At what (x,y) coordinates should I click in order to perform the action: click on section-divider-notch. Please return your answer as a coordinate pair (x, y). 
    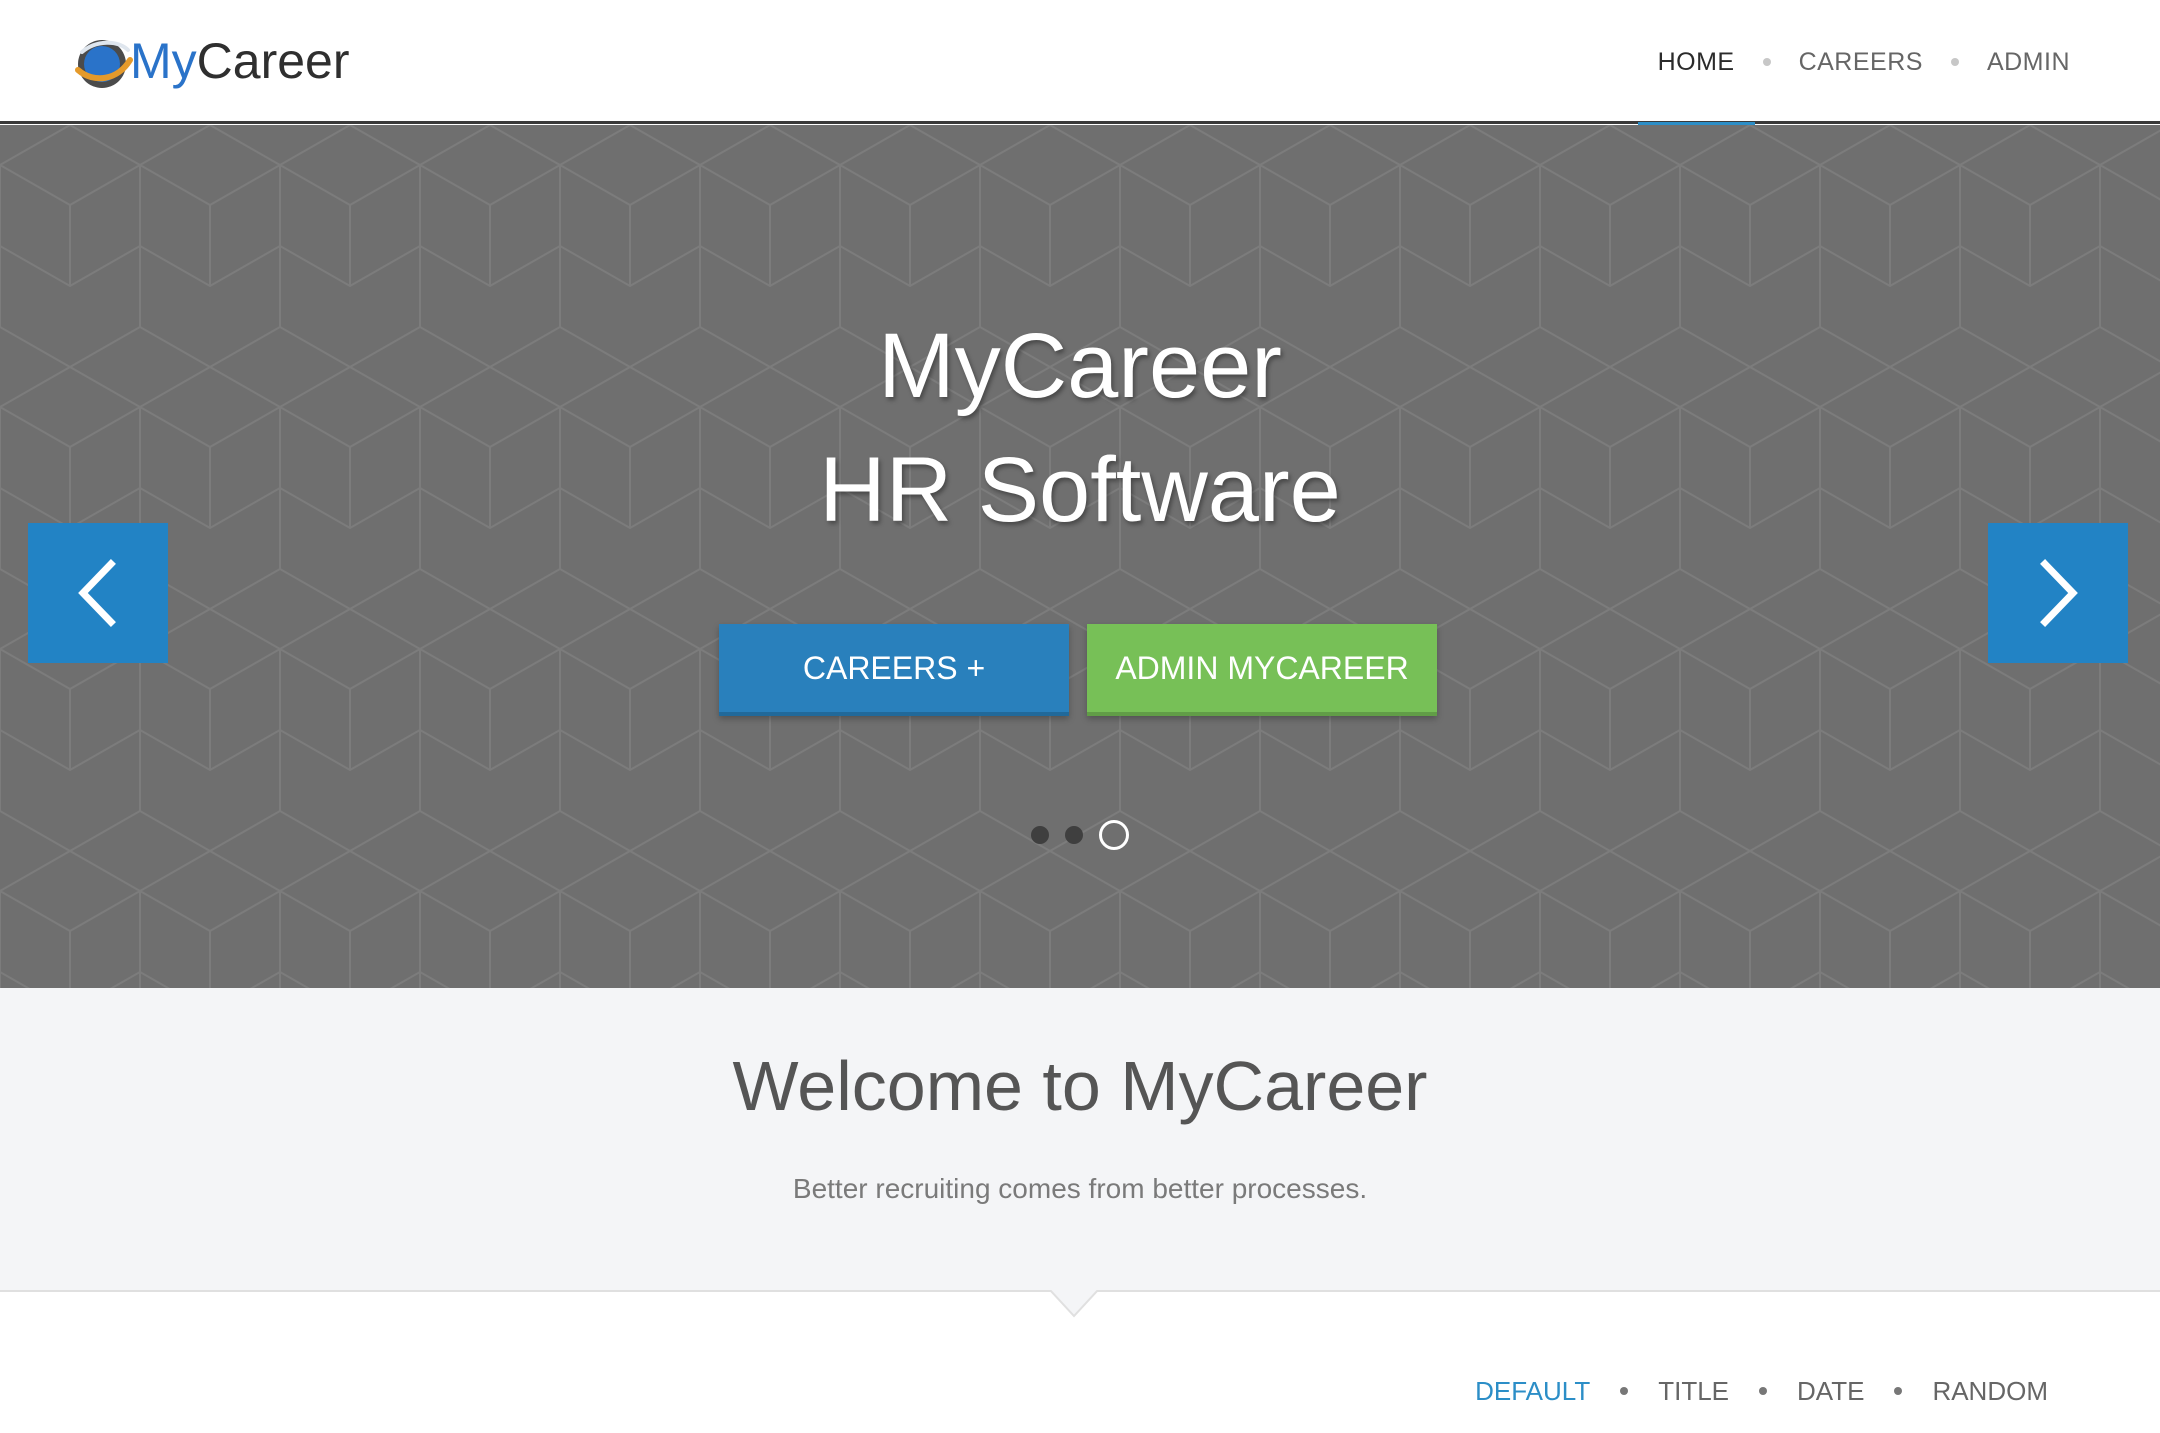
    Looking at the image, I should click on (1074, 1304).